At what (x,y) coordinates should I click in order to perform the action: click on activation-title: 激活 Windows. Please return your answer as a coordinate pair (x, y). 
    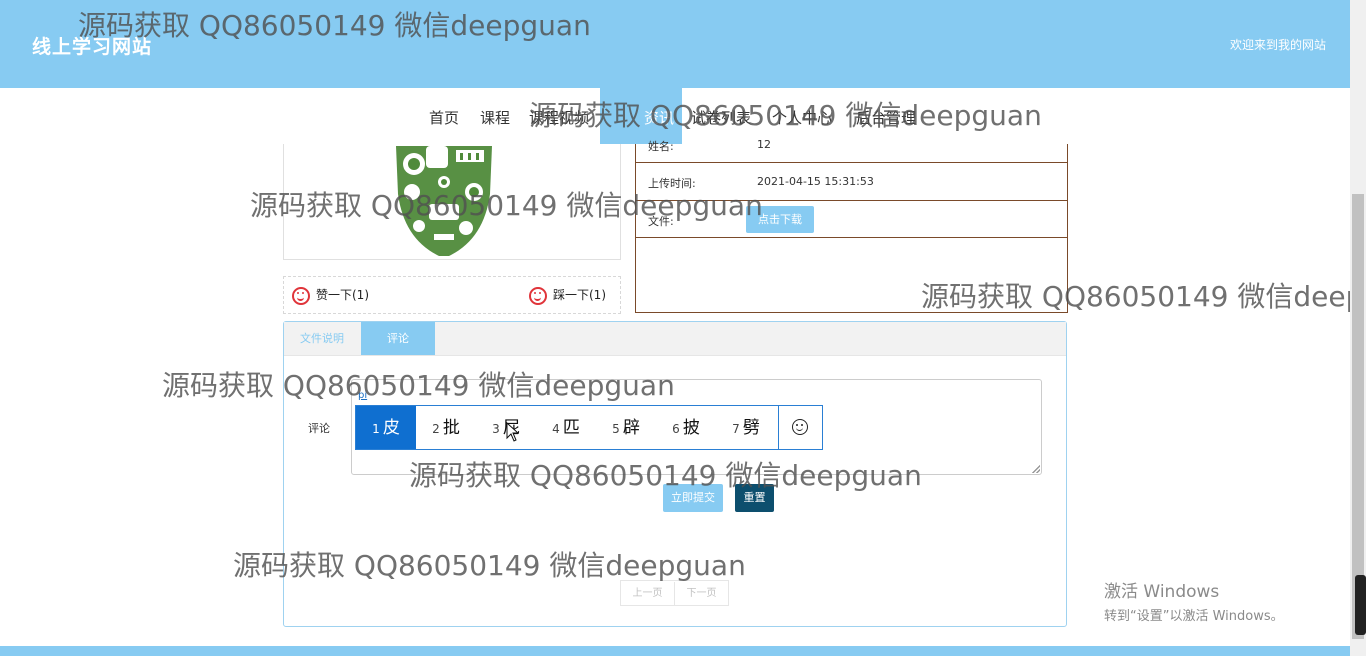
    Looking at the image, I should click on (1162, 592).